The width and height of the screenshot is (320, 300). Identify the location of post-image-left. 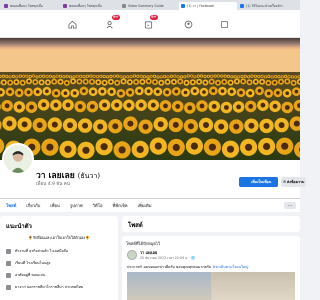
(169, 286).